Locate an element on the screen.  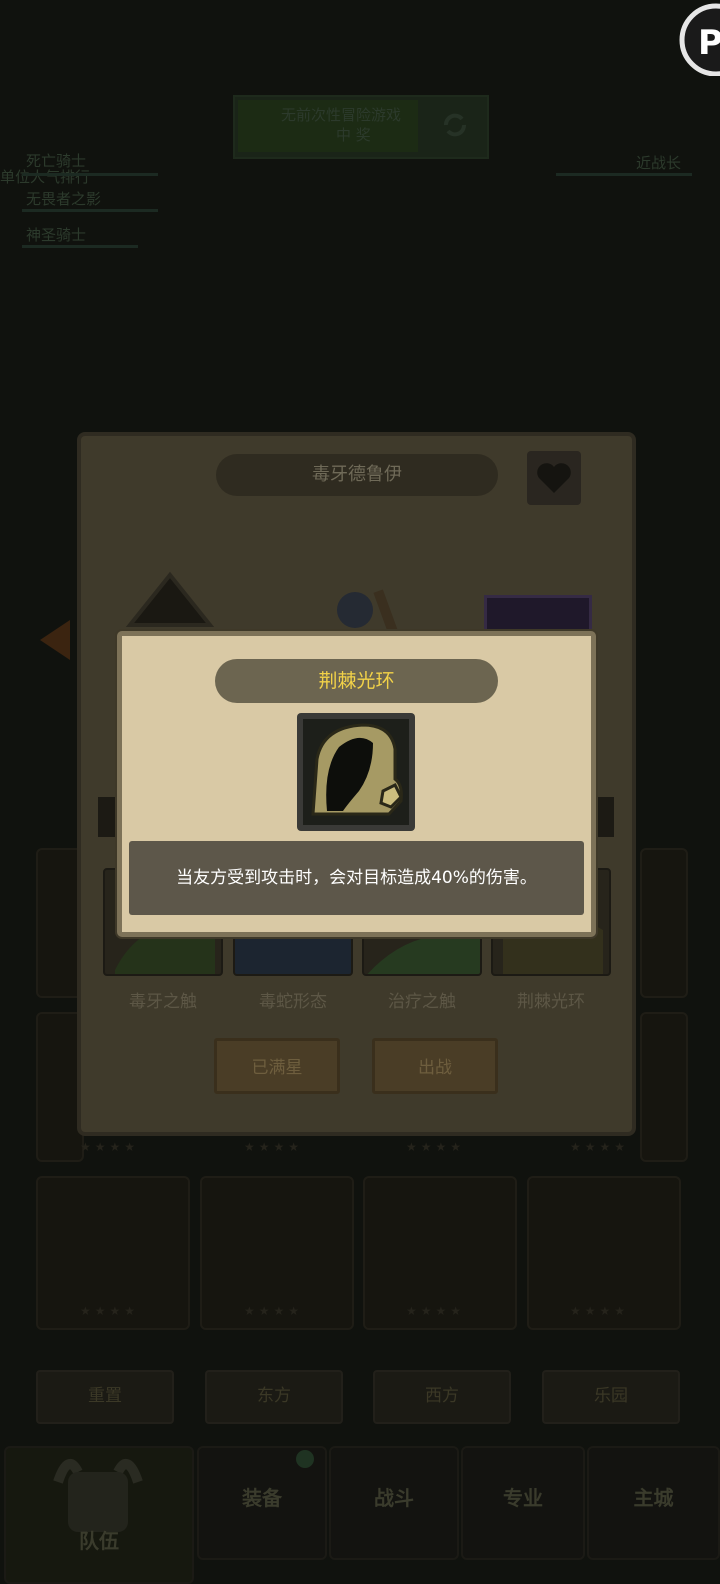
bg-list-item-2: 无畏者之影 is located at coordinates (64, 199).